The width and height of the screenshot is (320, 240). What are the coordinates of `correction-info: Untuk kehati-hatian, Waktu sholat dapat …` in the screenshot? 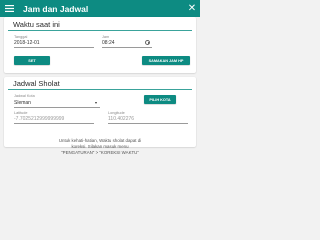 It's located at (100, 147).